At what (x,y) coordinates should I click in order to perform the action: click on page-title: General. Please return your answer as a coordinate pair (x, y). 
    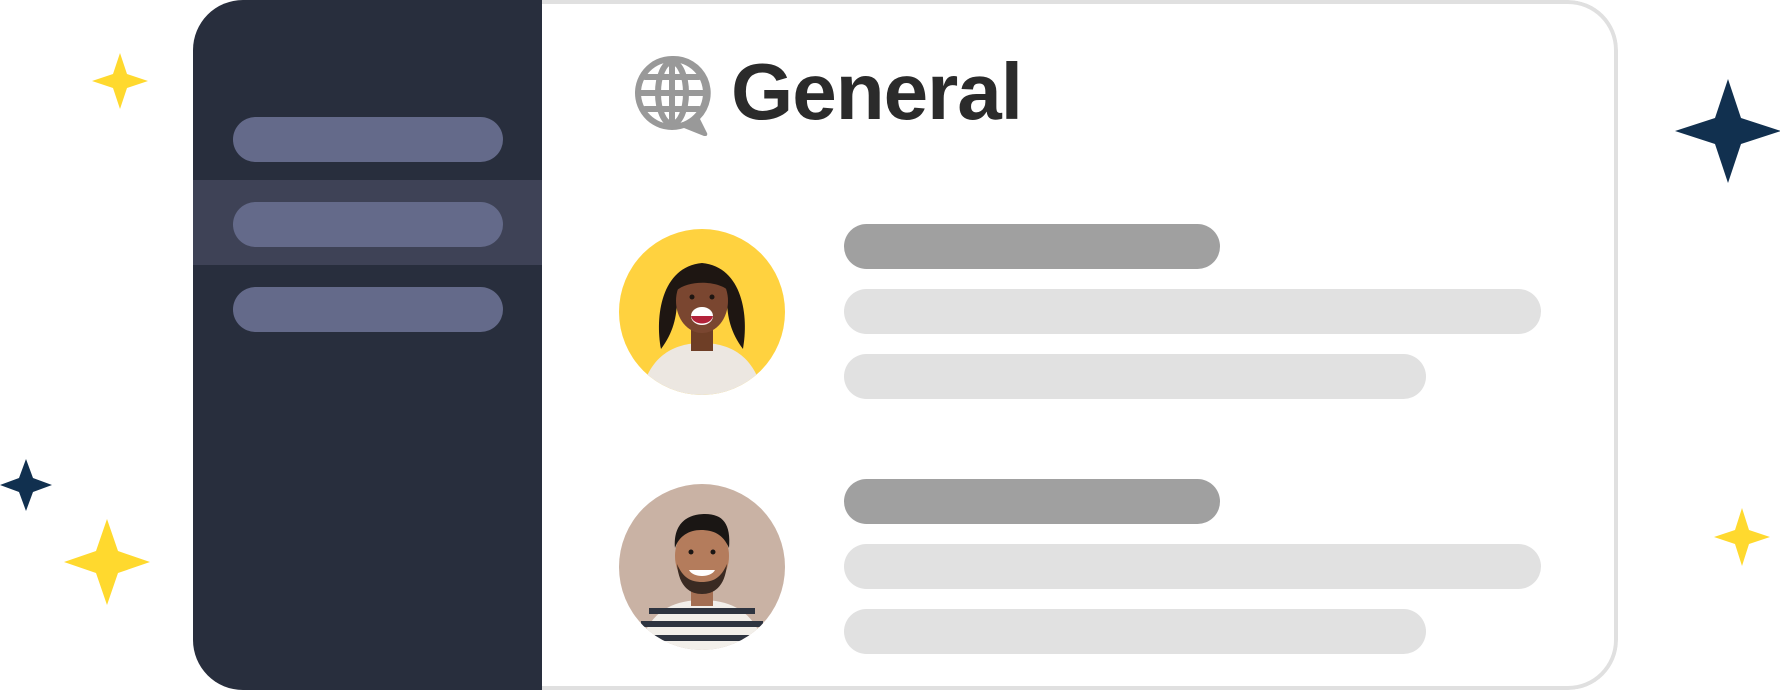
    Looking at the image, I should click on (877, 91).